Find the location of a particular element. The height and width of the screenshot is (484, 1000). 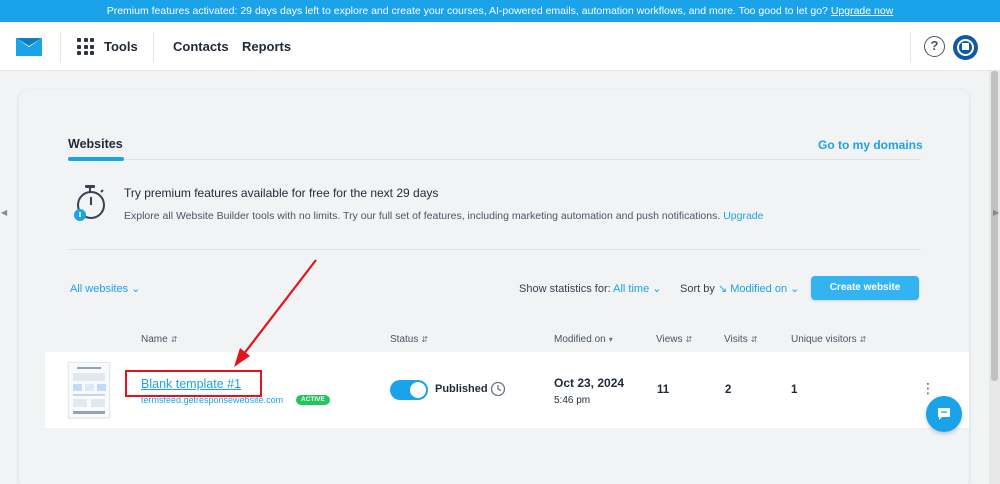

column-header-unique-visitors: Unique visitors ⇵ is located at coordinates (828, 339).